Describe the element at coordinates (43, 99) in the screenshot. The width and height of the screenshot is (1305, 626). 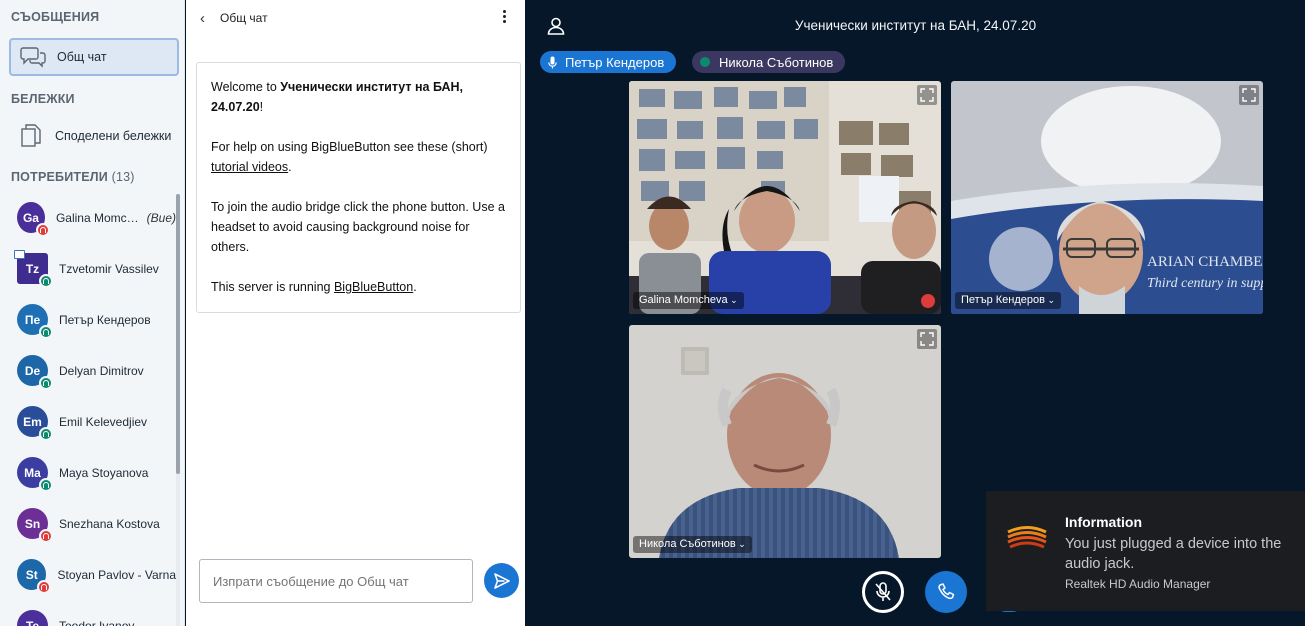
I see `notes-section-title: БЕЛЕЖКИ` at that location.